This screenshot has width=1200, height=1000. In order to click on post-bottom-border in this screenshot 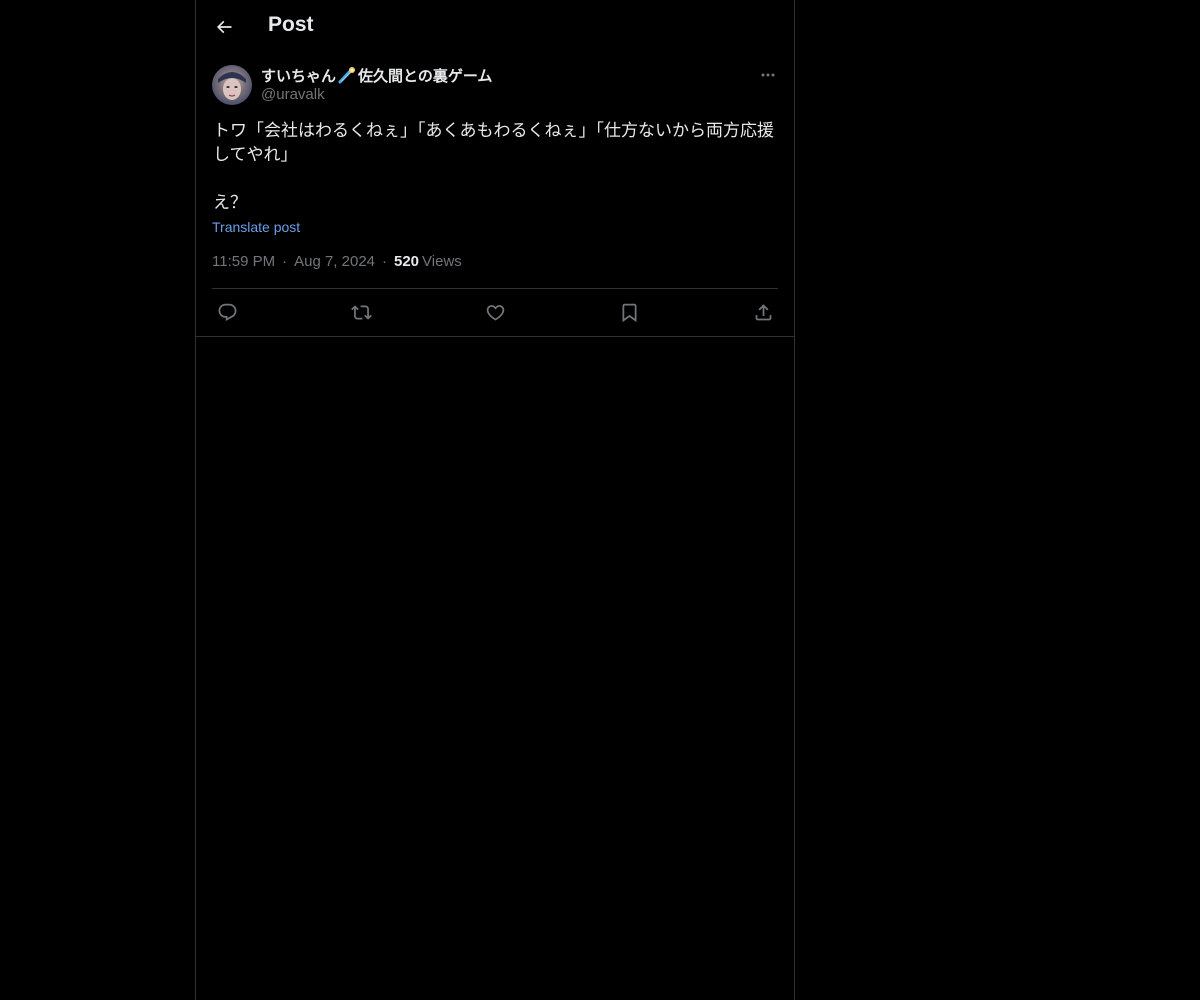, I will do `click(495, 336)`.